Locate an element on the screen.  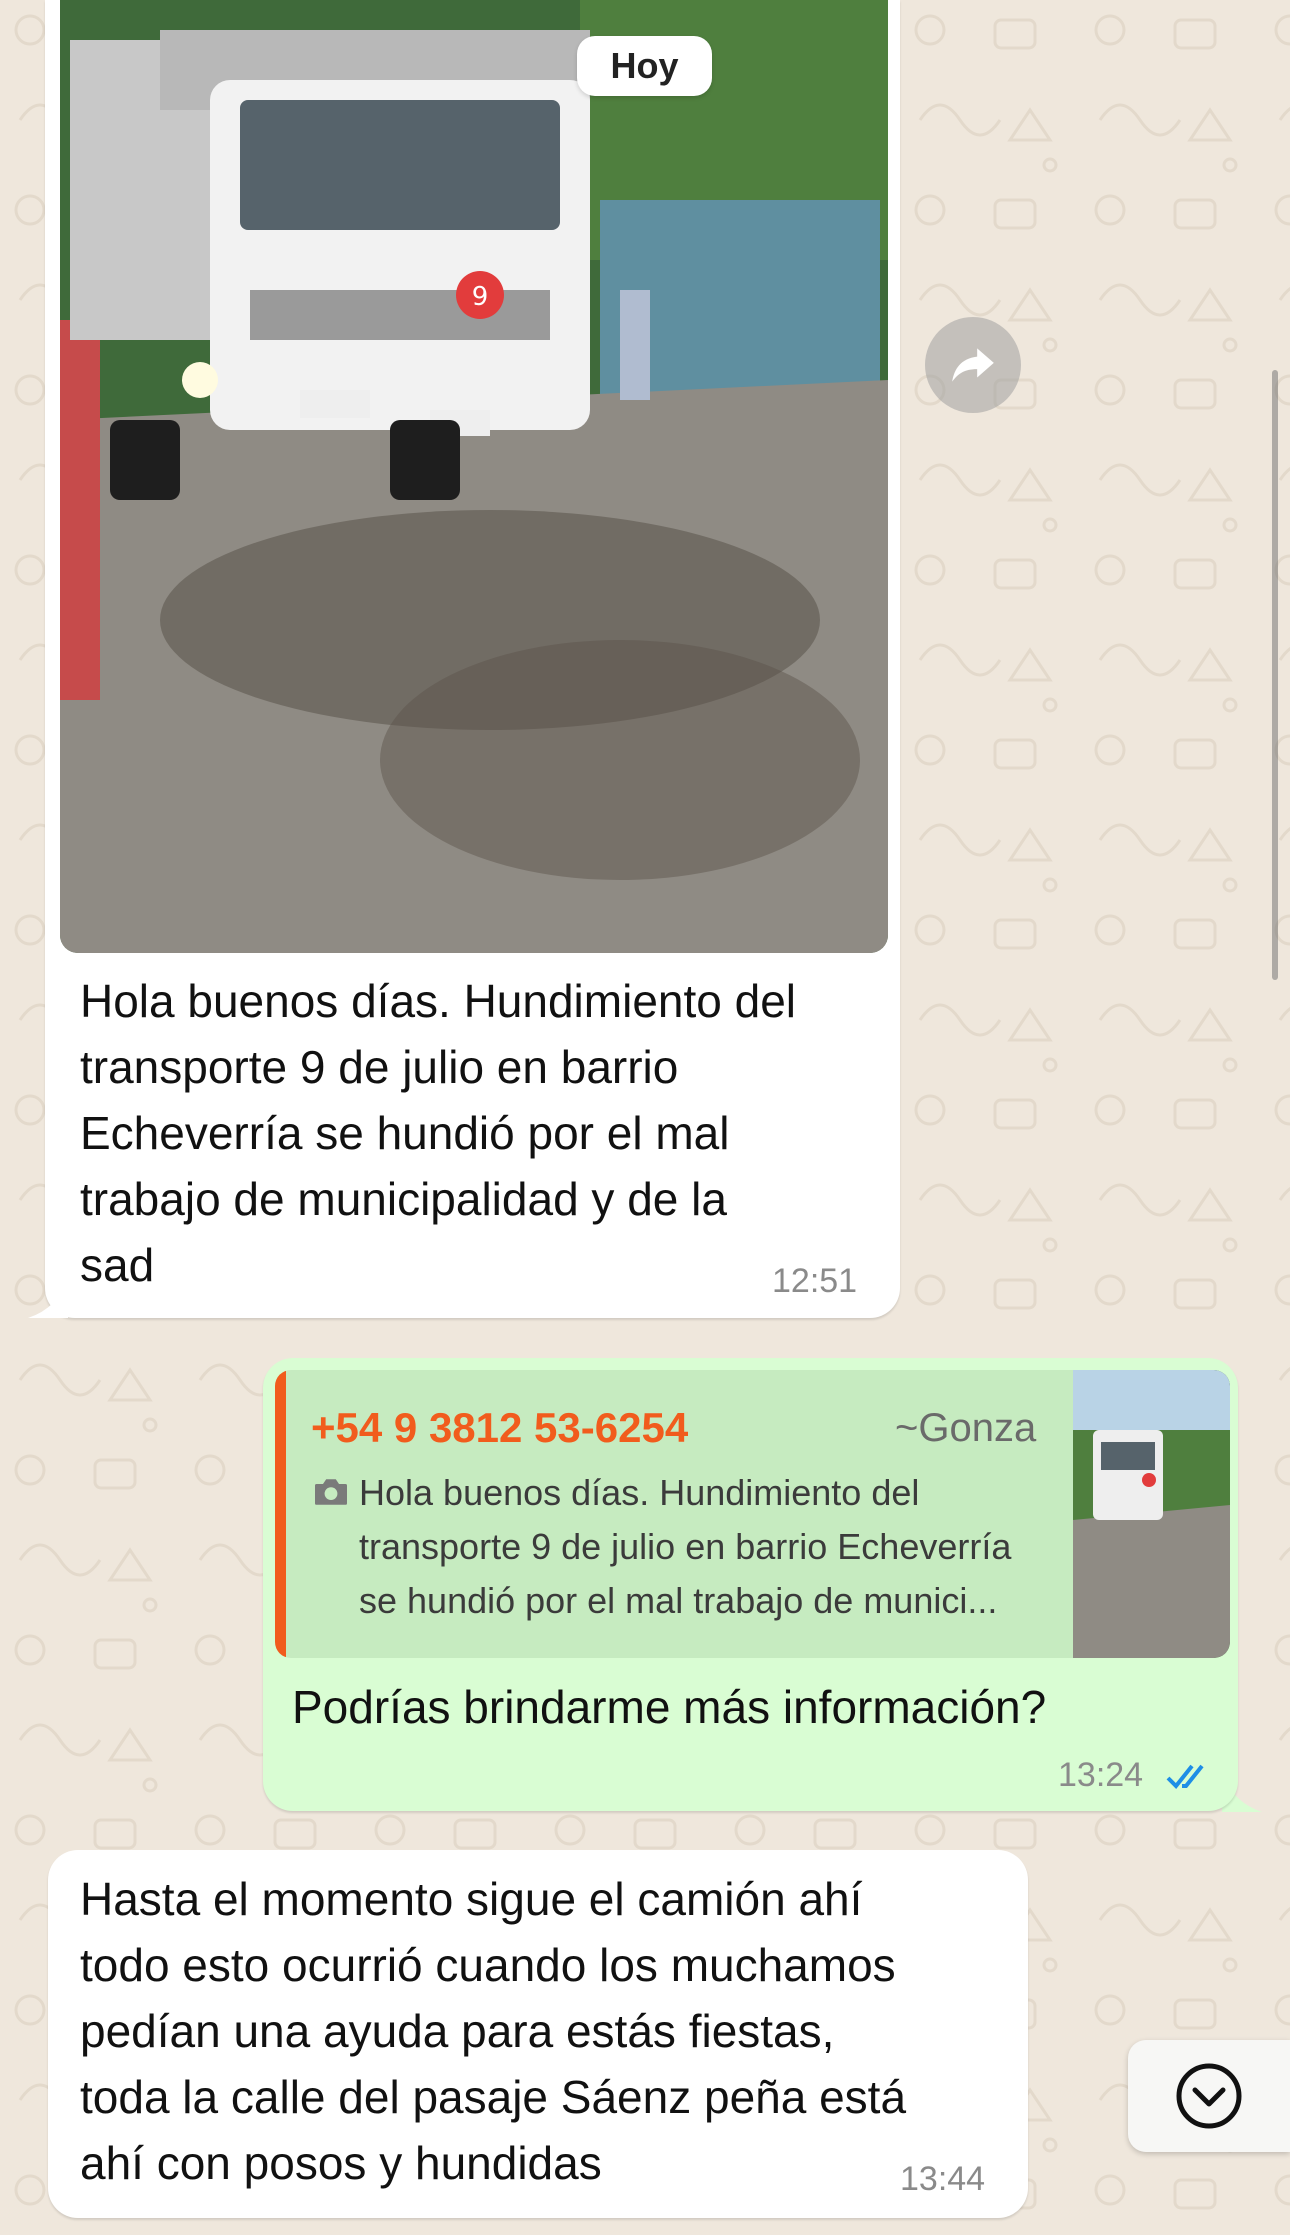
svg-text: 9 is located at coordinates (480, 297).